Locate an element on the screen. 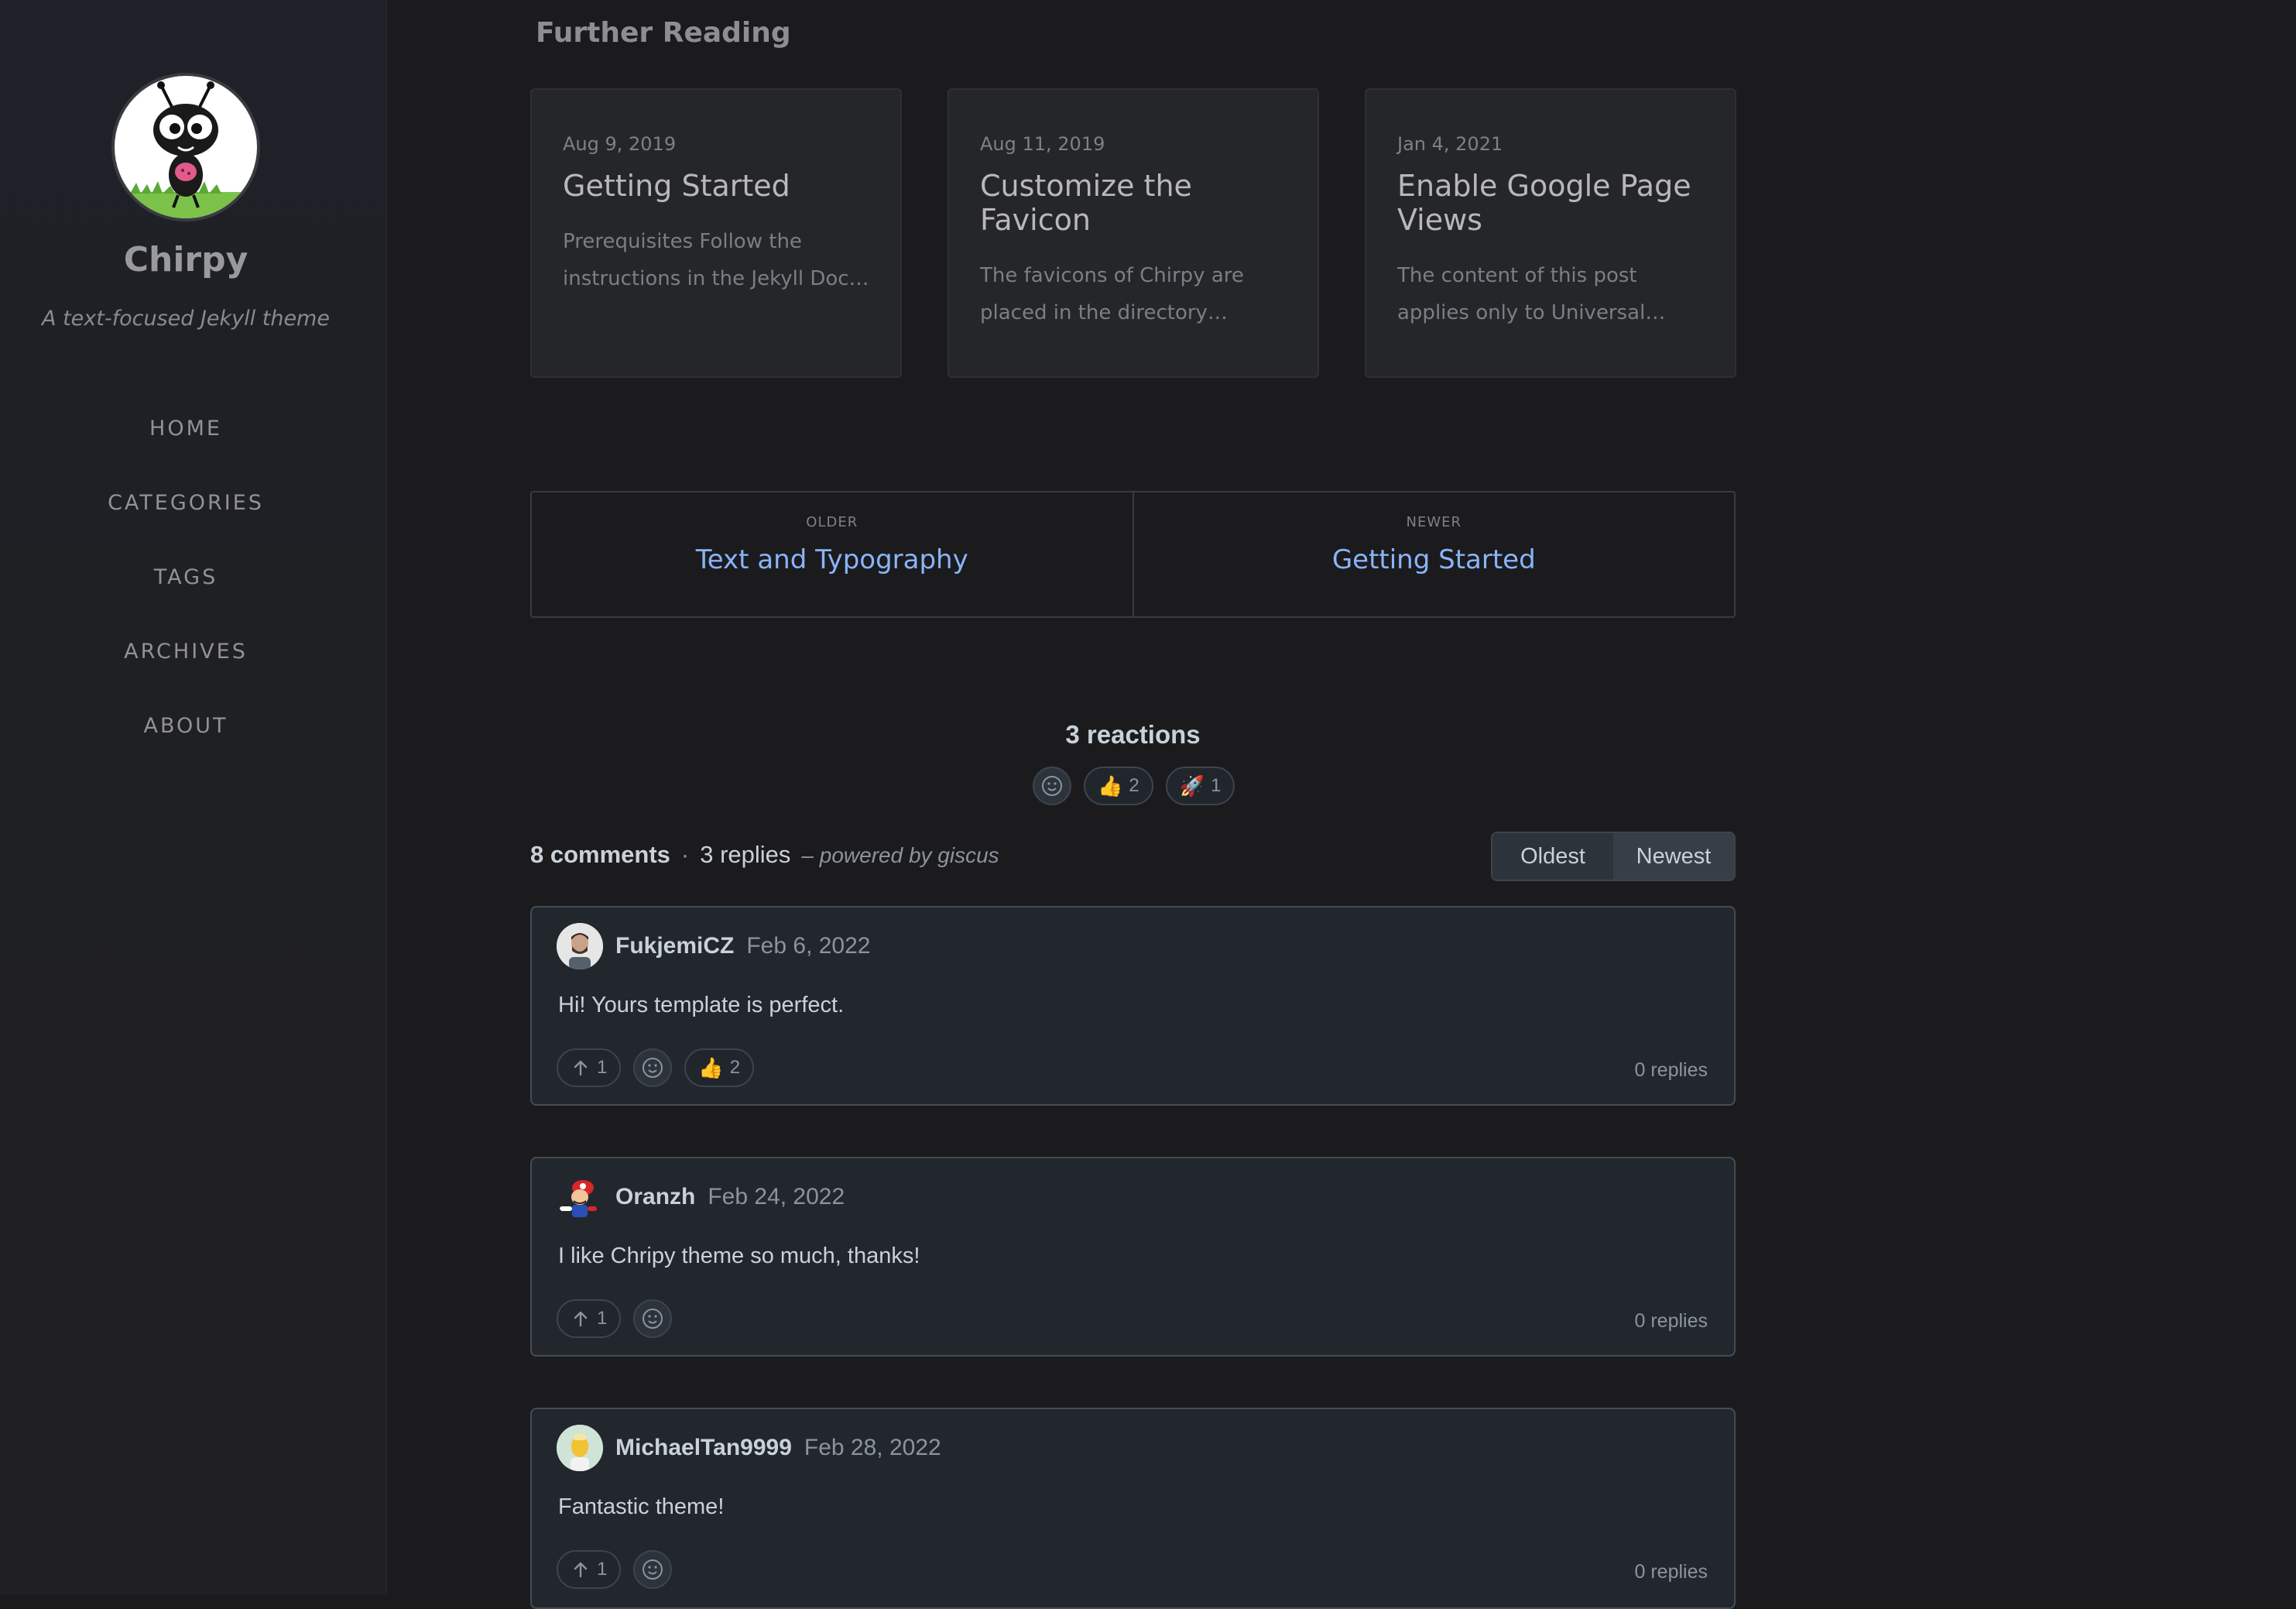 The image size is (2296, 1609). reaction-rocket: 🚀 1 is located at coordinates (1200, 786).